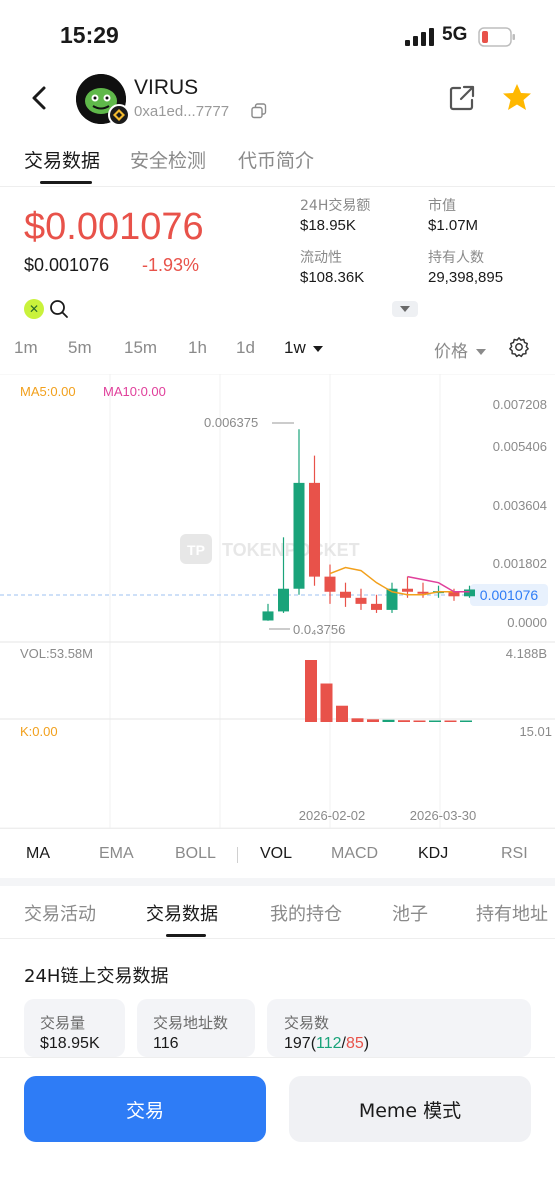 This screenshot has width=555, height=1200. I want to click on x-tick: 2026-02-02, so click(332, 815).